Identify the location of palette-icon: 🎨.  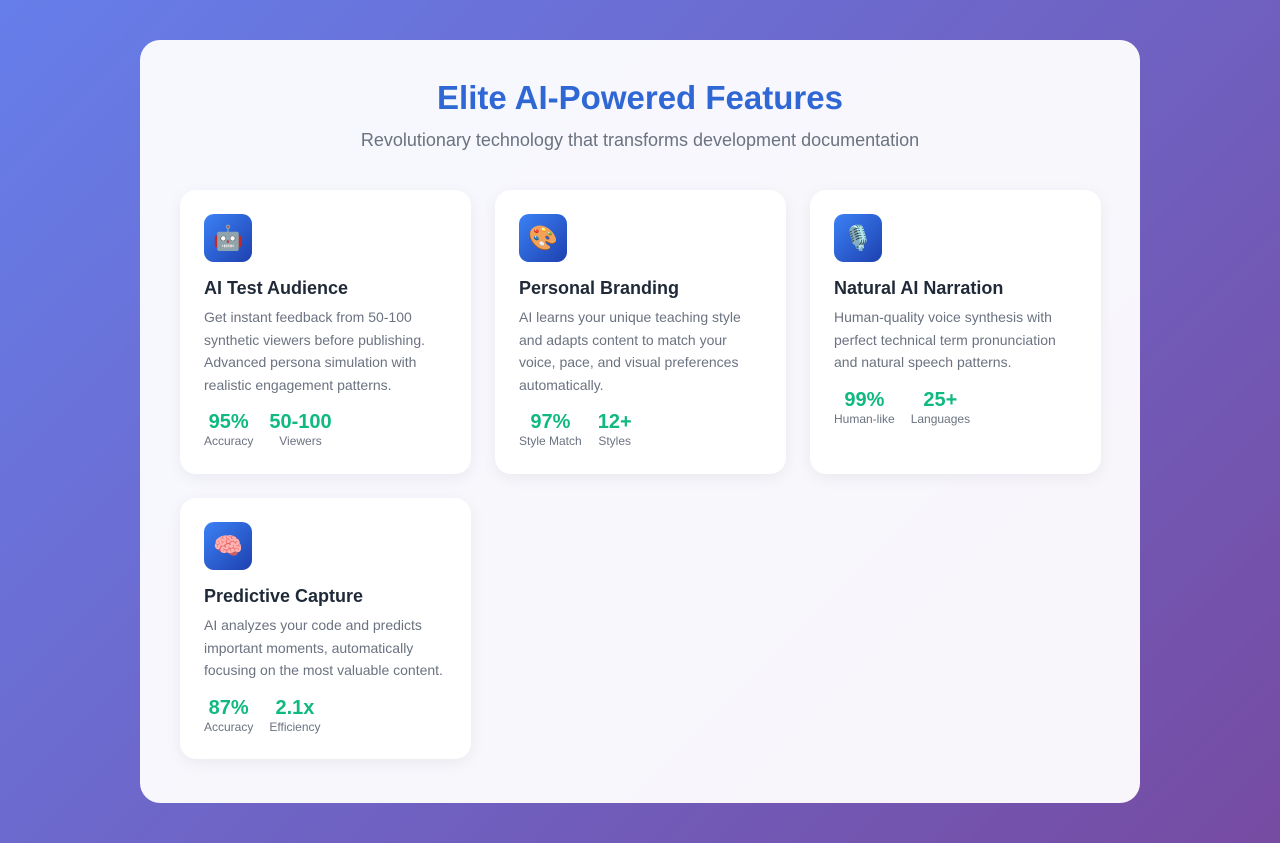
(543, 238).